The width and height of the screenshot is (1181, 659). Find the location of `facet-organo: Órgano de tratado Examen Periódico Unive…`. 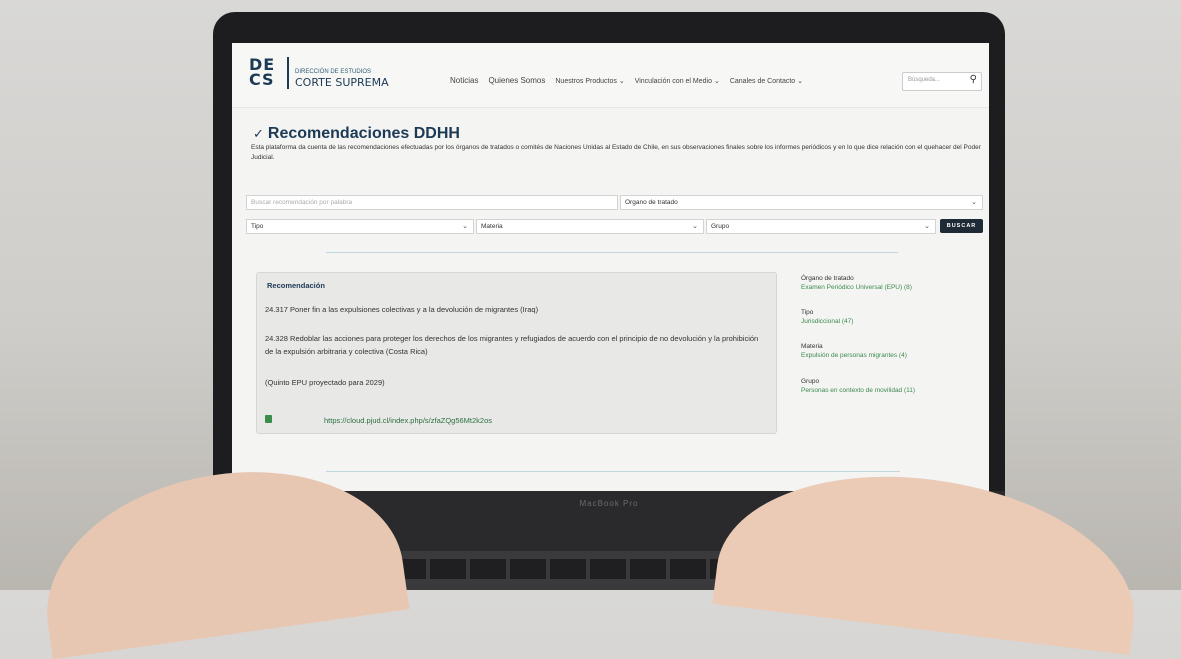

facet-organo: Órgano de tratado Examen Periódico Unive… is located at coordinates (856, 283).